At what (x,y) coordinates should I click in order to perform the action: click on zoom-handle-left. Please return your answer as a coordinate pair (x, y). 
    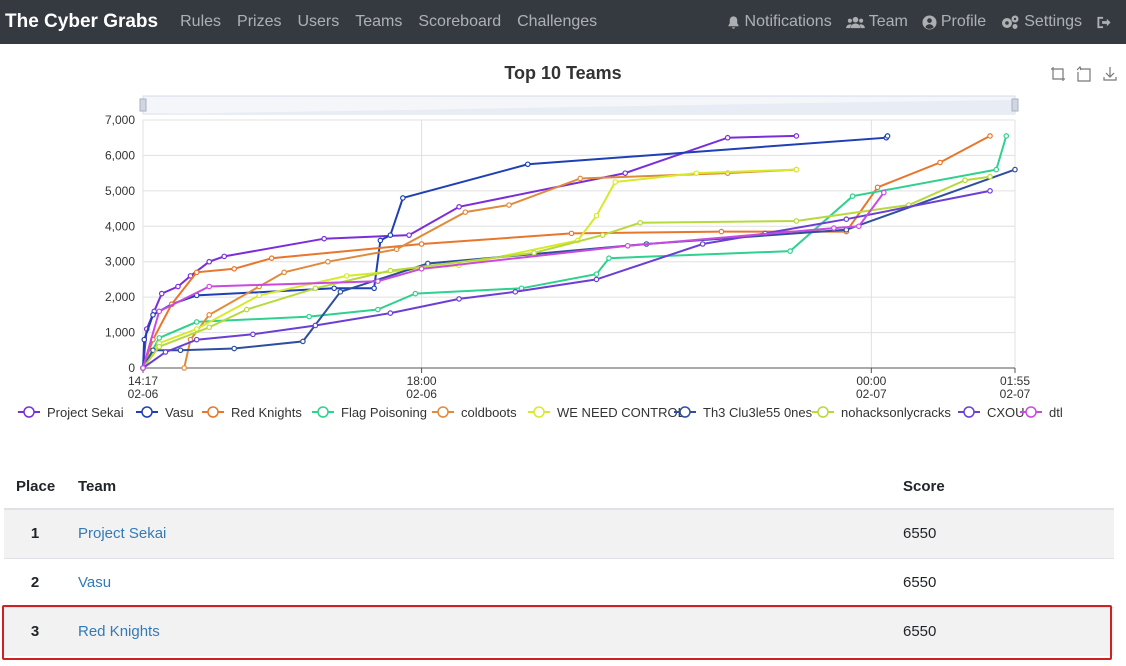
    Looking at the image, I should click on (143, 105).